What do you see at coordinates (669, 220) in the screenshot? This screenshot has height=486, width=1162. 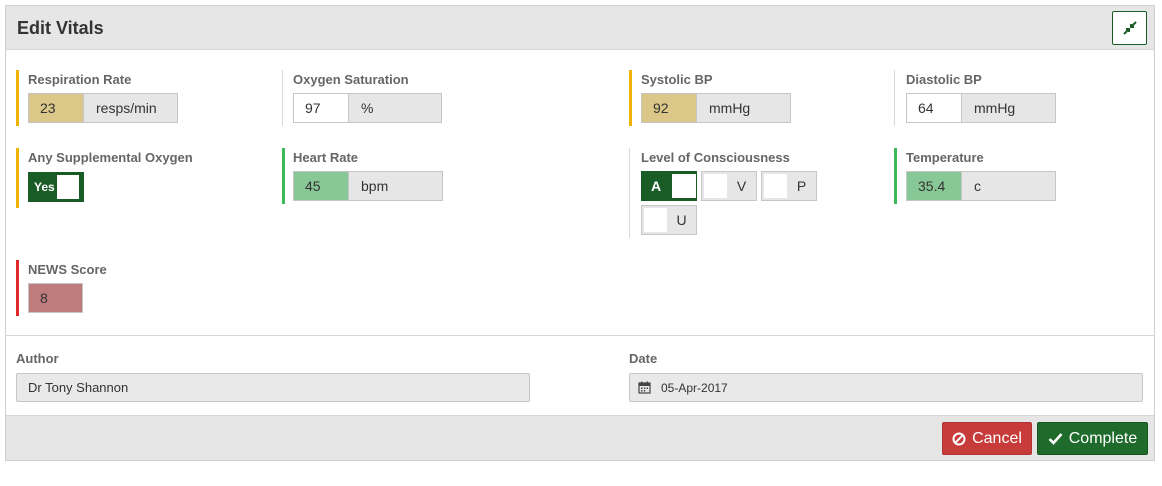 I see `consciousness-option-u: U` at bounding box center [669, 220].